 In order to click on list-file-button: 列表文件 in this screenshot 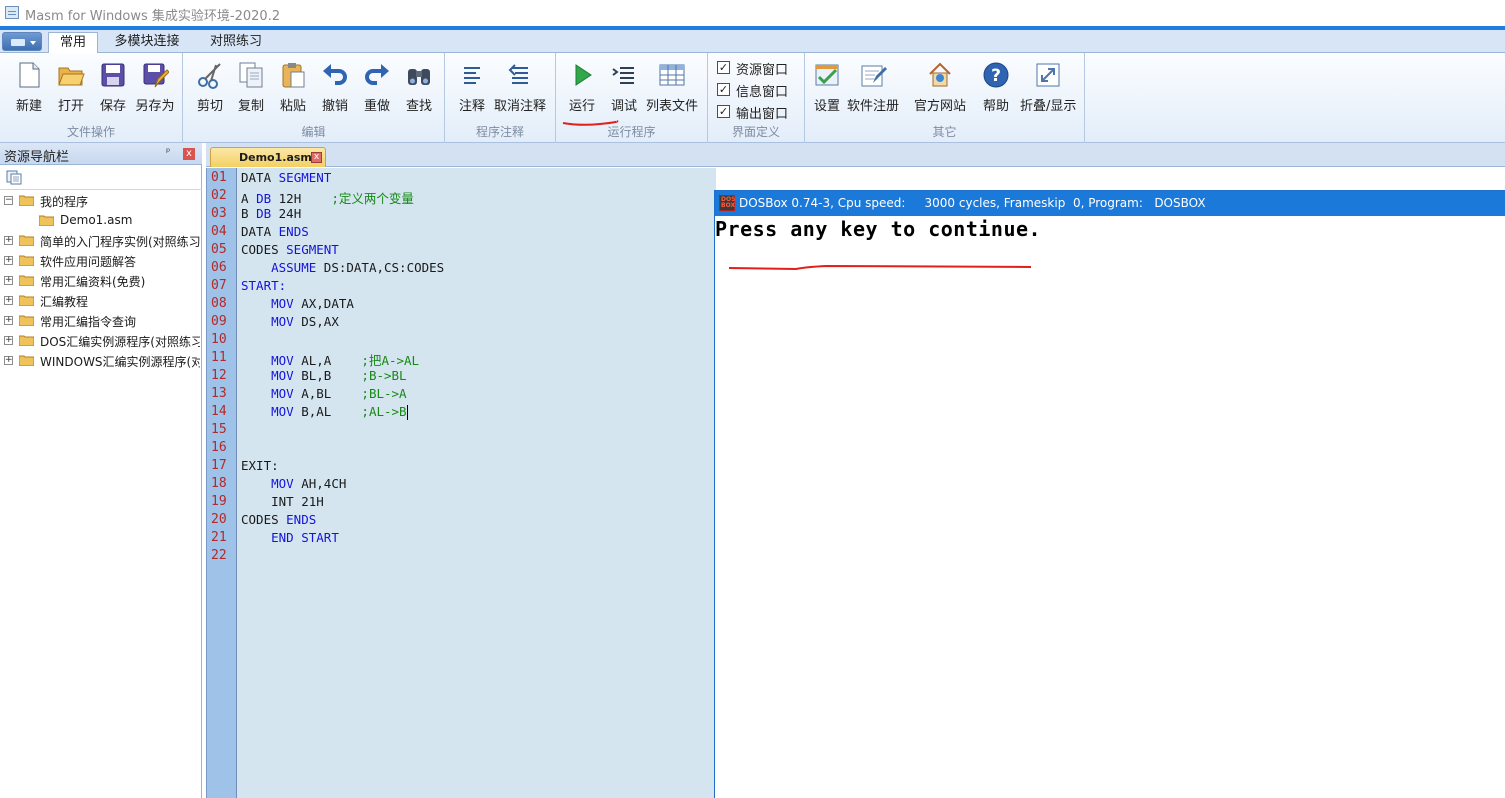, I will do `click(672, 86)`.